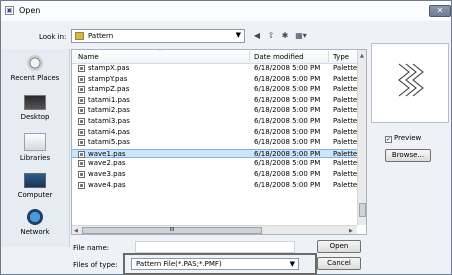 The image size is (452, 275). What do you see at coordinates (214, 121) in the screenshot?
I see `file-row: tatami3.pas 6/18/2008 5:00 PM Palette` at bounding box center [214, 121].